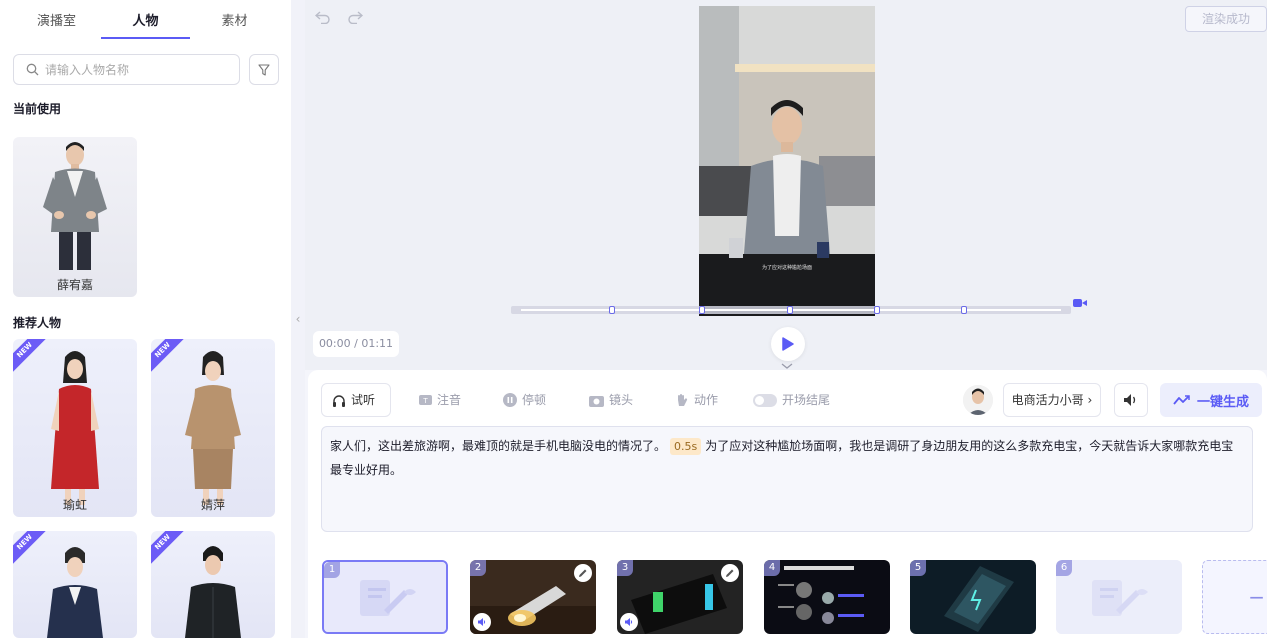 This screenshot has height=638, width=1267. Describe the element at coordinates (596, 401) in the screenshot. I see `camera-icon` at that location.